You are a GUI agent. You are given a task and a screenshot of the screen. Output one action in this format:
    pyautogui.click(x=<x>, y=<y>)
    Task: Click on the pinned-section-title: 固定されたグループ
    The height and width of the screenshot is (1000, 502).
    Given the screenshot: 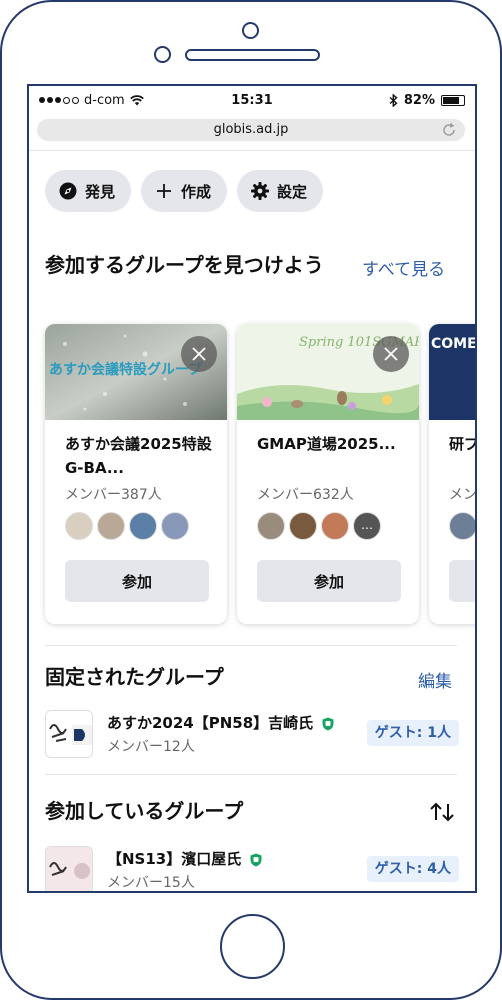 What is the action you would take?
    pyautogui.click(x=134, y=677)
    